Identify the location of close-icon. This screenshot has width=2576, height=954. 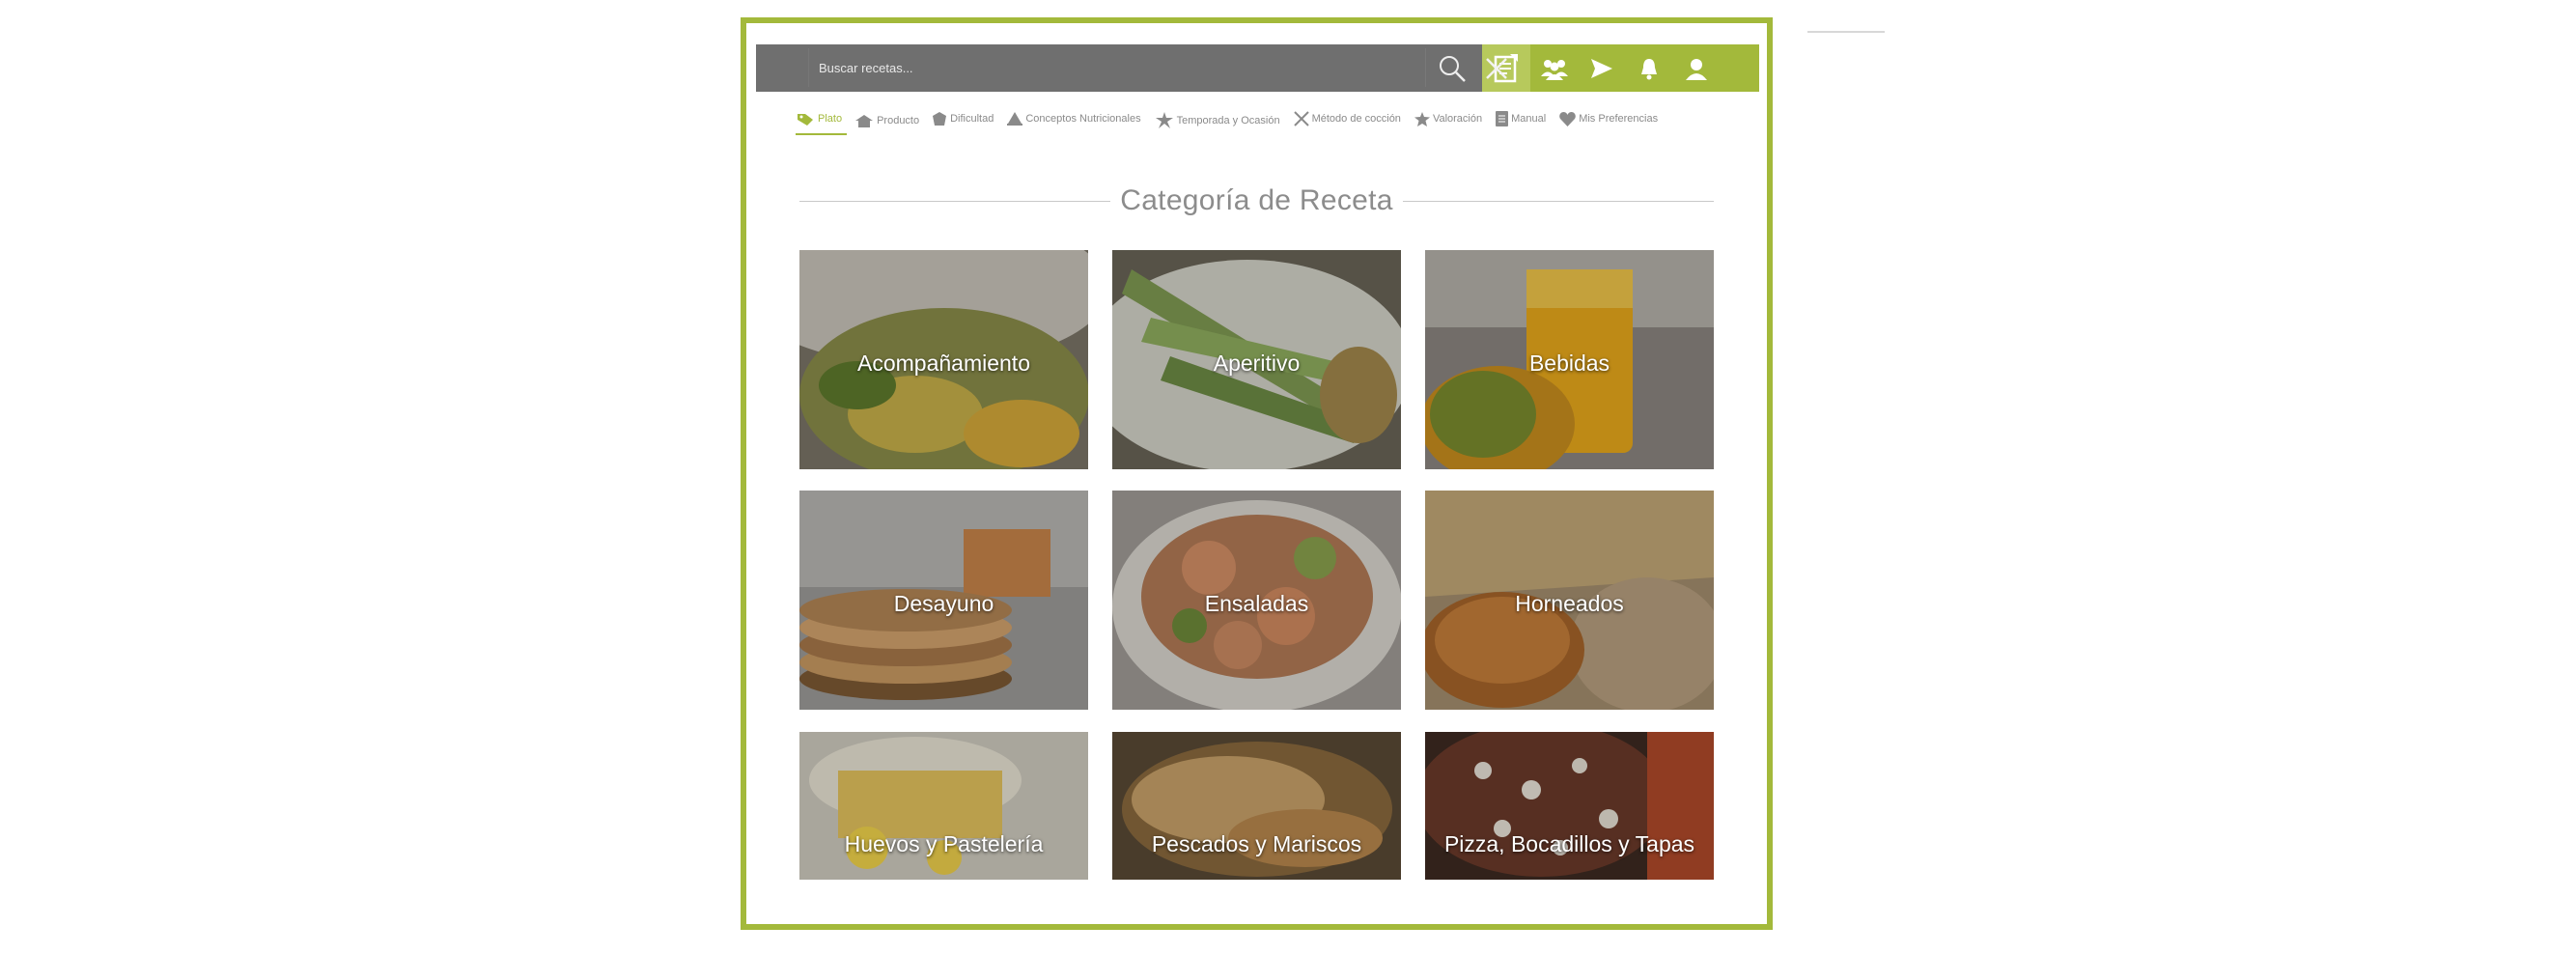
(1497, 68).